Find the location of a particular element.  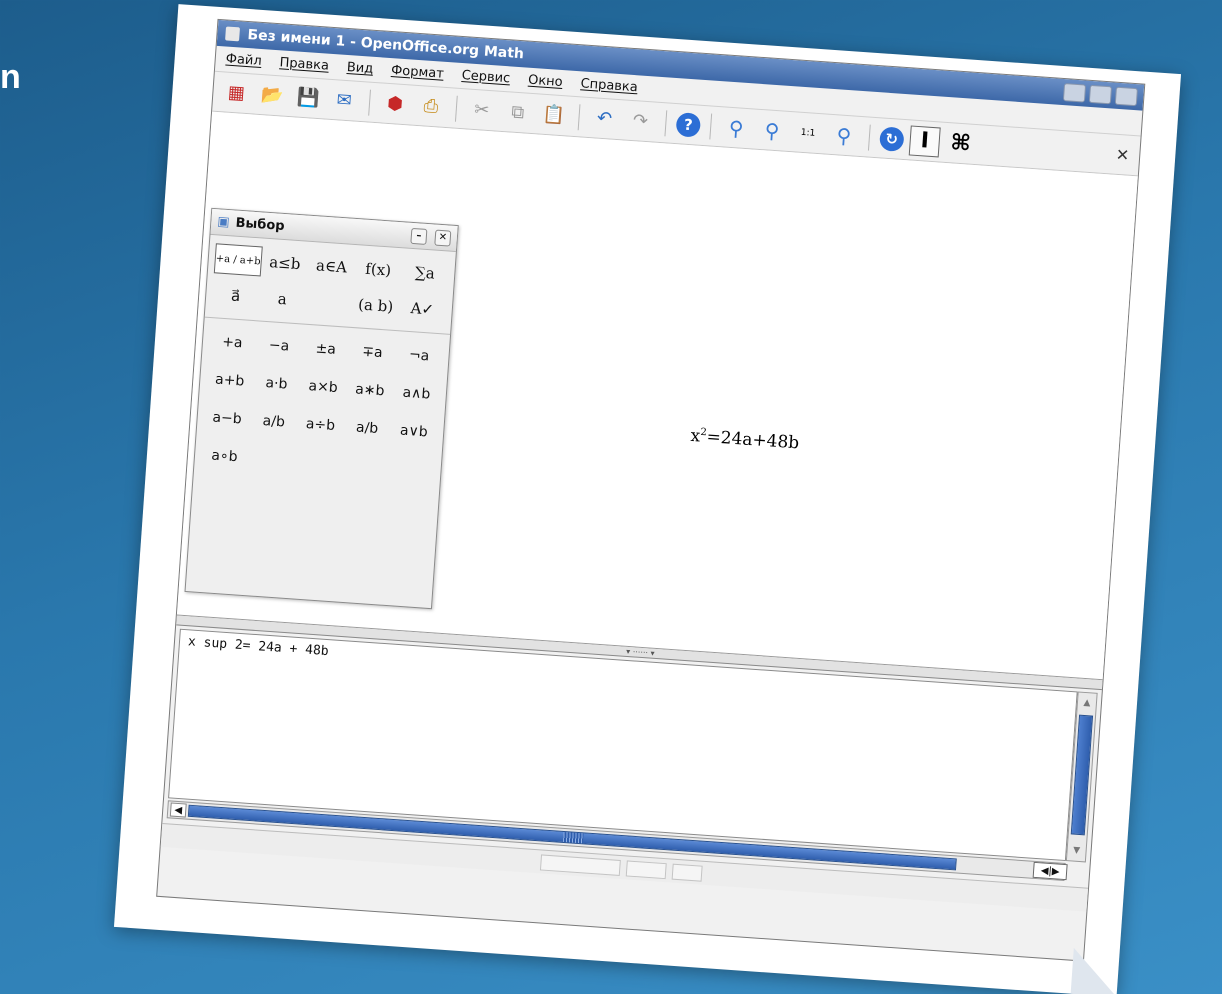

op-a-div-b: a÷b is located at coordinates (320, 424).